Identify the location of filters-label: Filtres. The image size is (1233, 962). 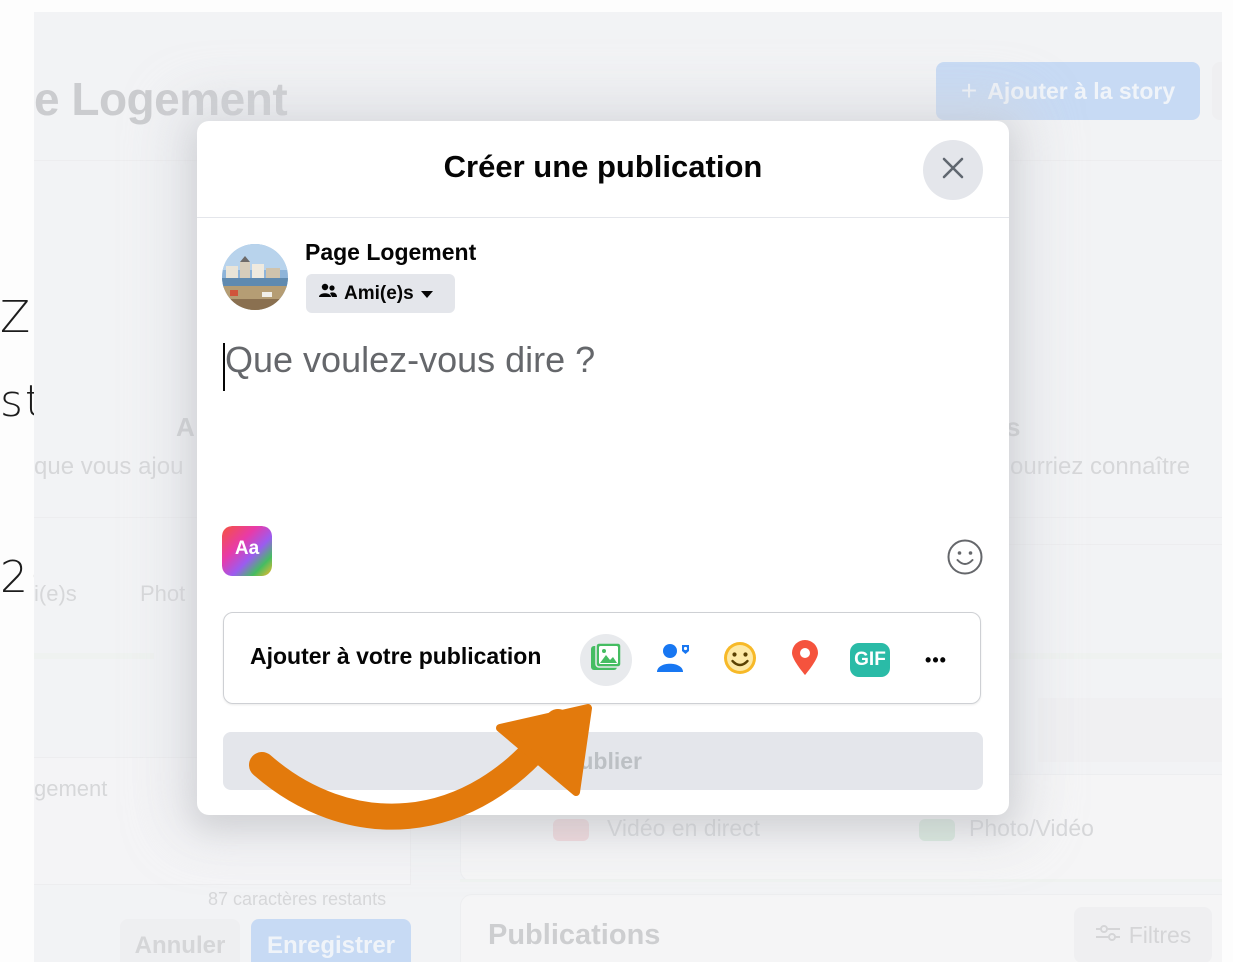
(1160, 934).